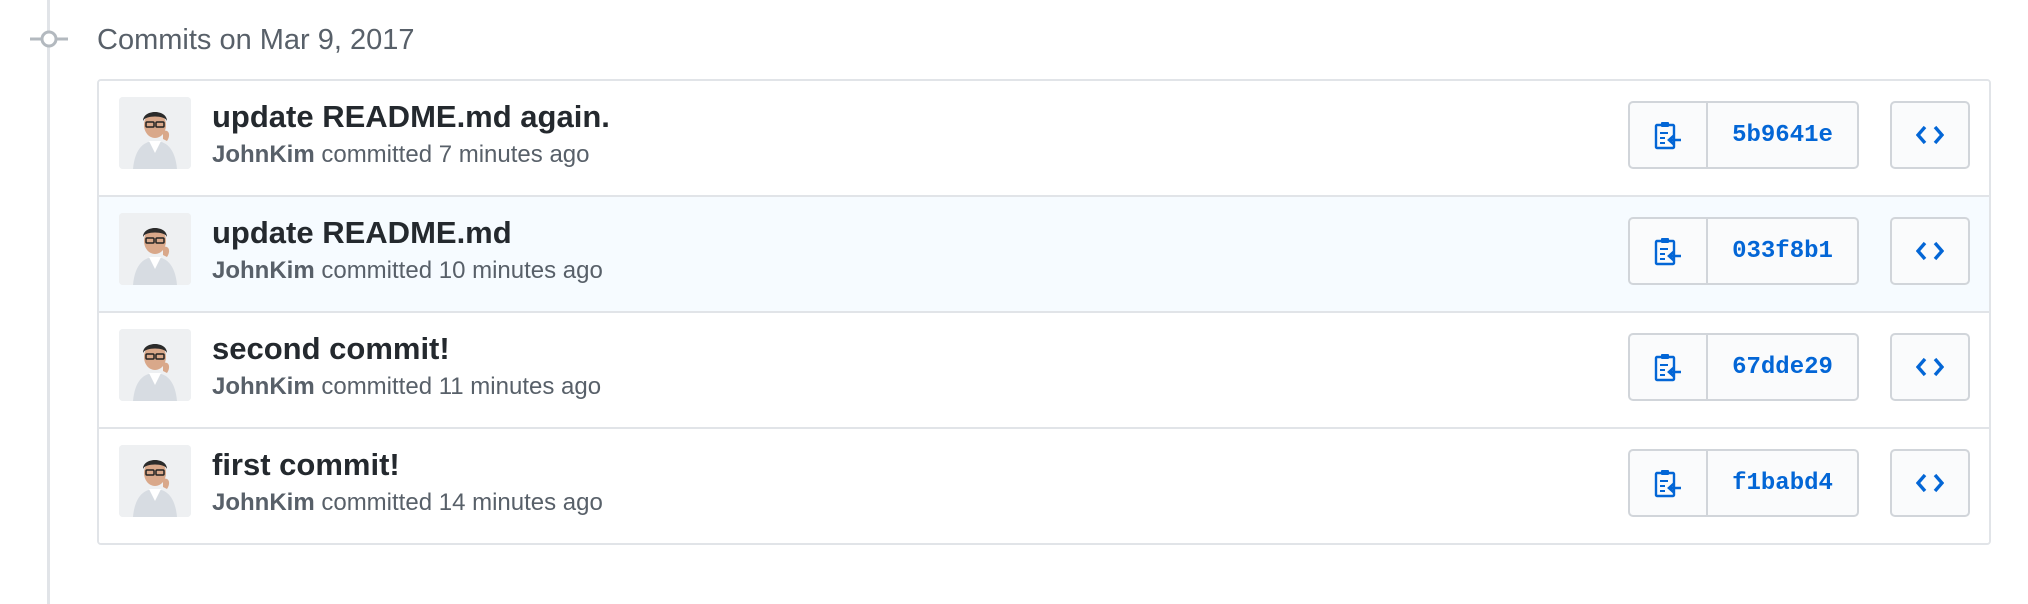 Image resolution: width=2028 pixels, height=604 pixels. I want to click on commit-meta: JohnKim committed 11 minutes ago, so click(406, 387).